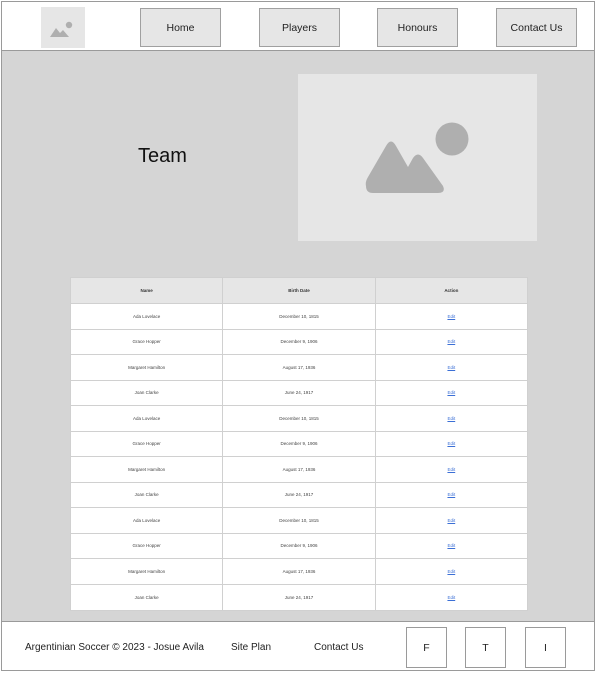 The height and width of the screenshot is (673, 600). Describe the element at coordinates (114, 647) in the screenshot. I see `copyright-text: Argentinian Soccer © 2023 - Josue Avila` at that location.